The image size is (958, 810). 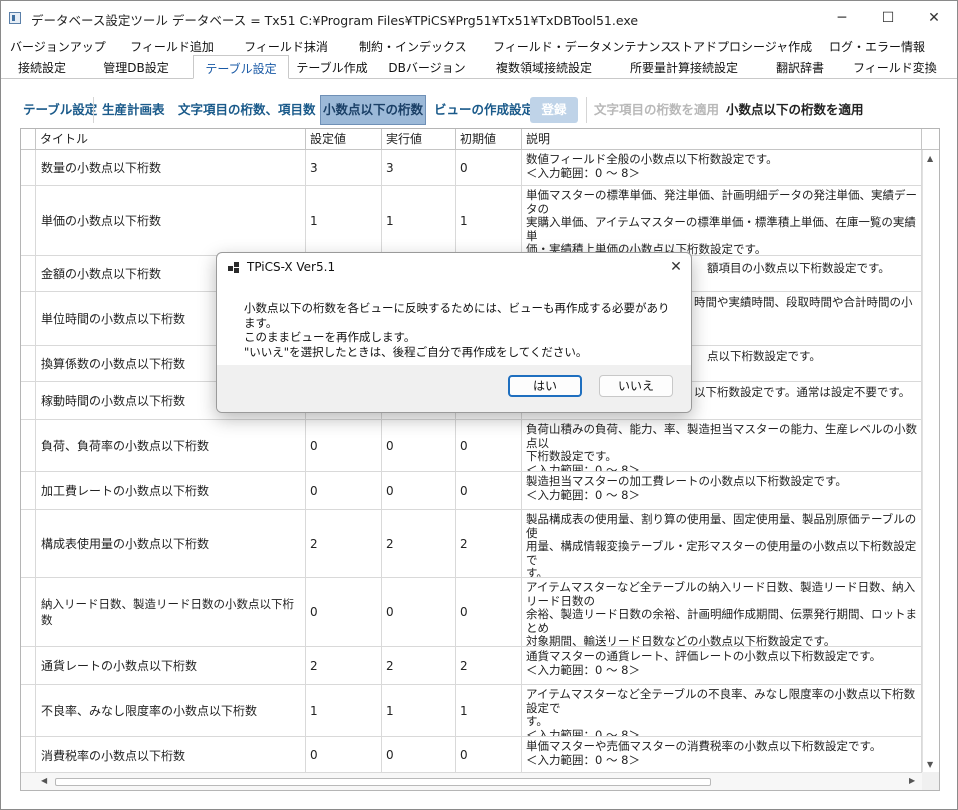 I want to click on row-setting-value: 3, so click(x=344, y=167).